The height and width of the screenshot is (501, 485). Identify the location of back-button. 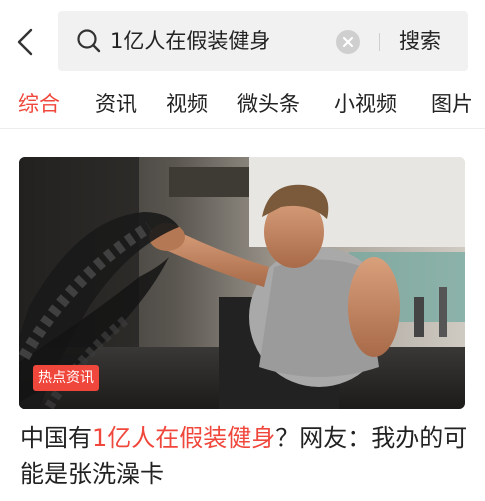
(26, 42).